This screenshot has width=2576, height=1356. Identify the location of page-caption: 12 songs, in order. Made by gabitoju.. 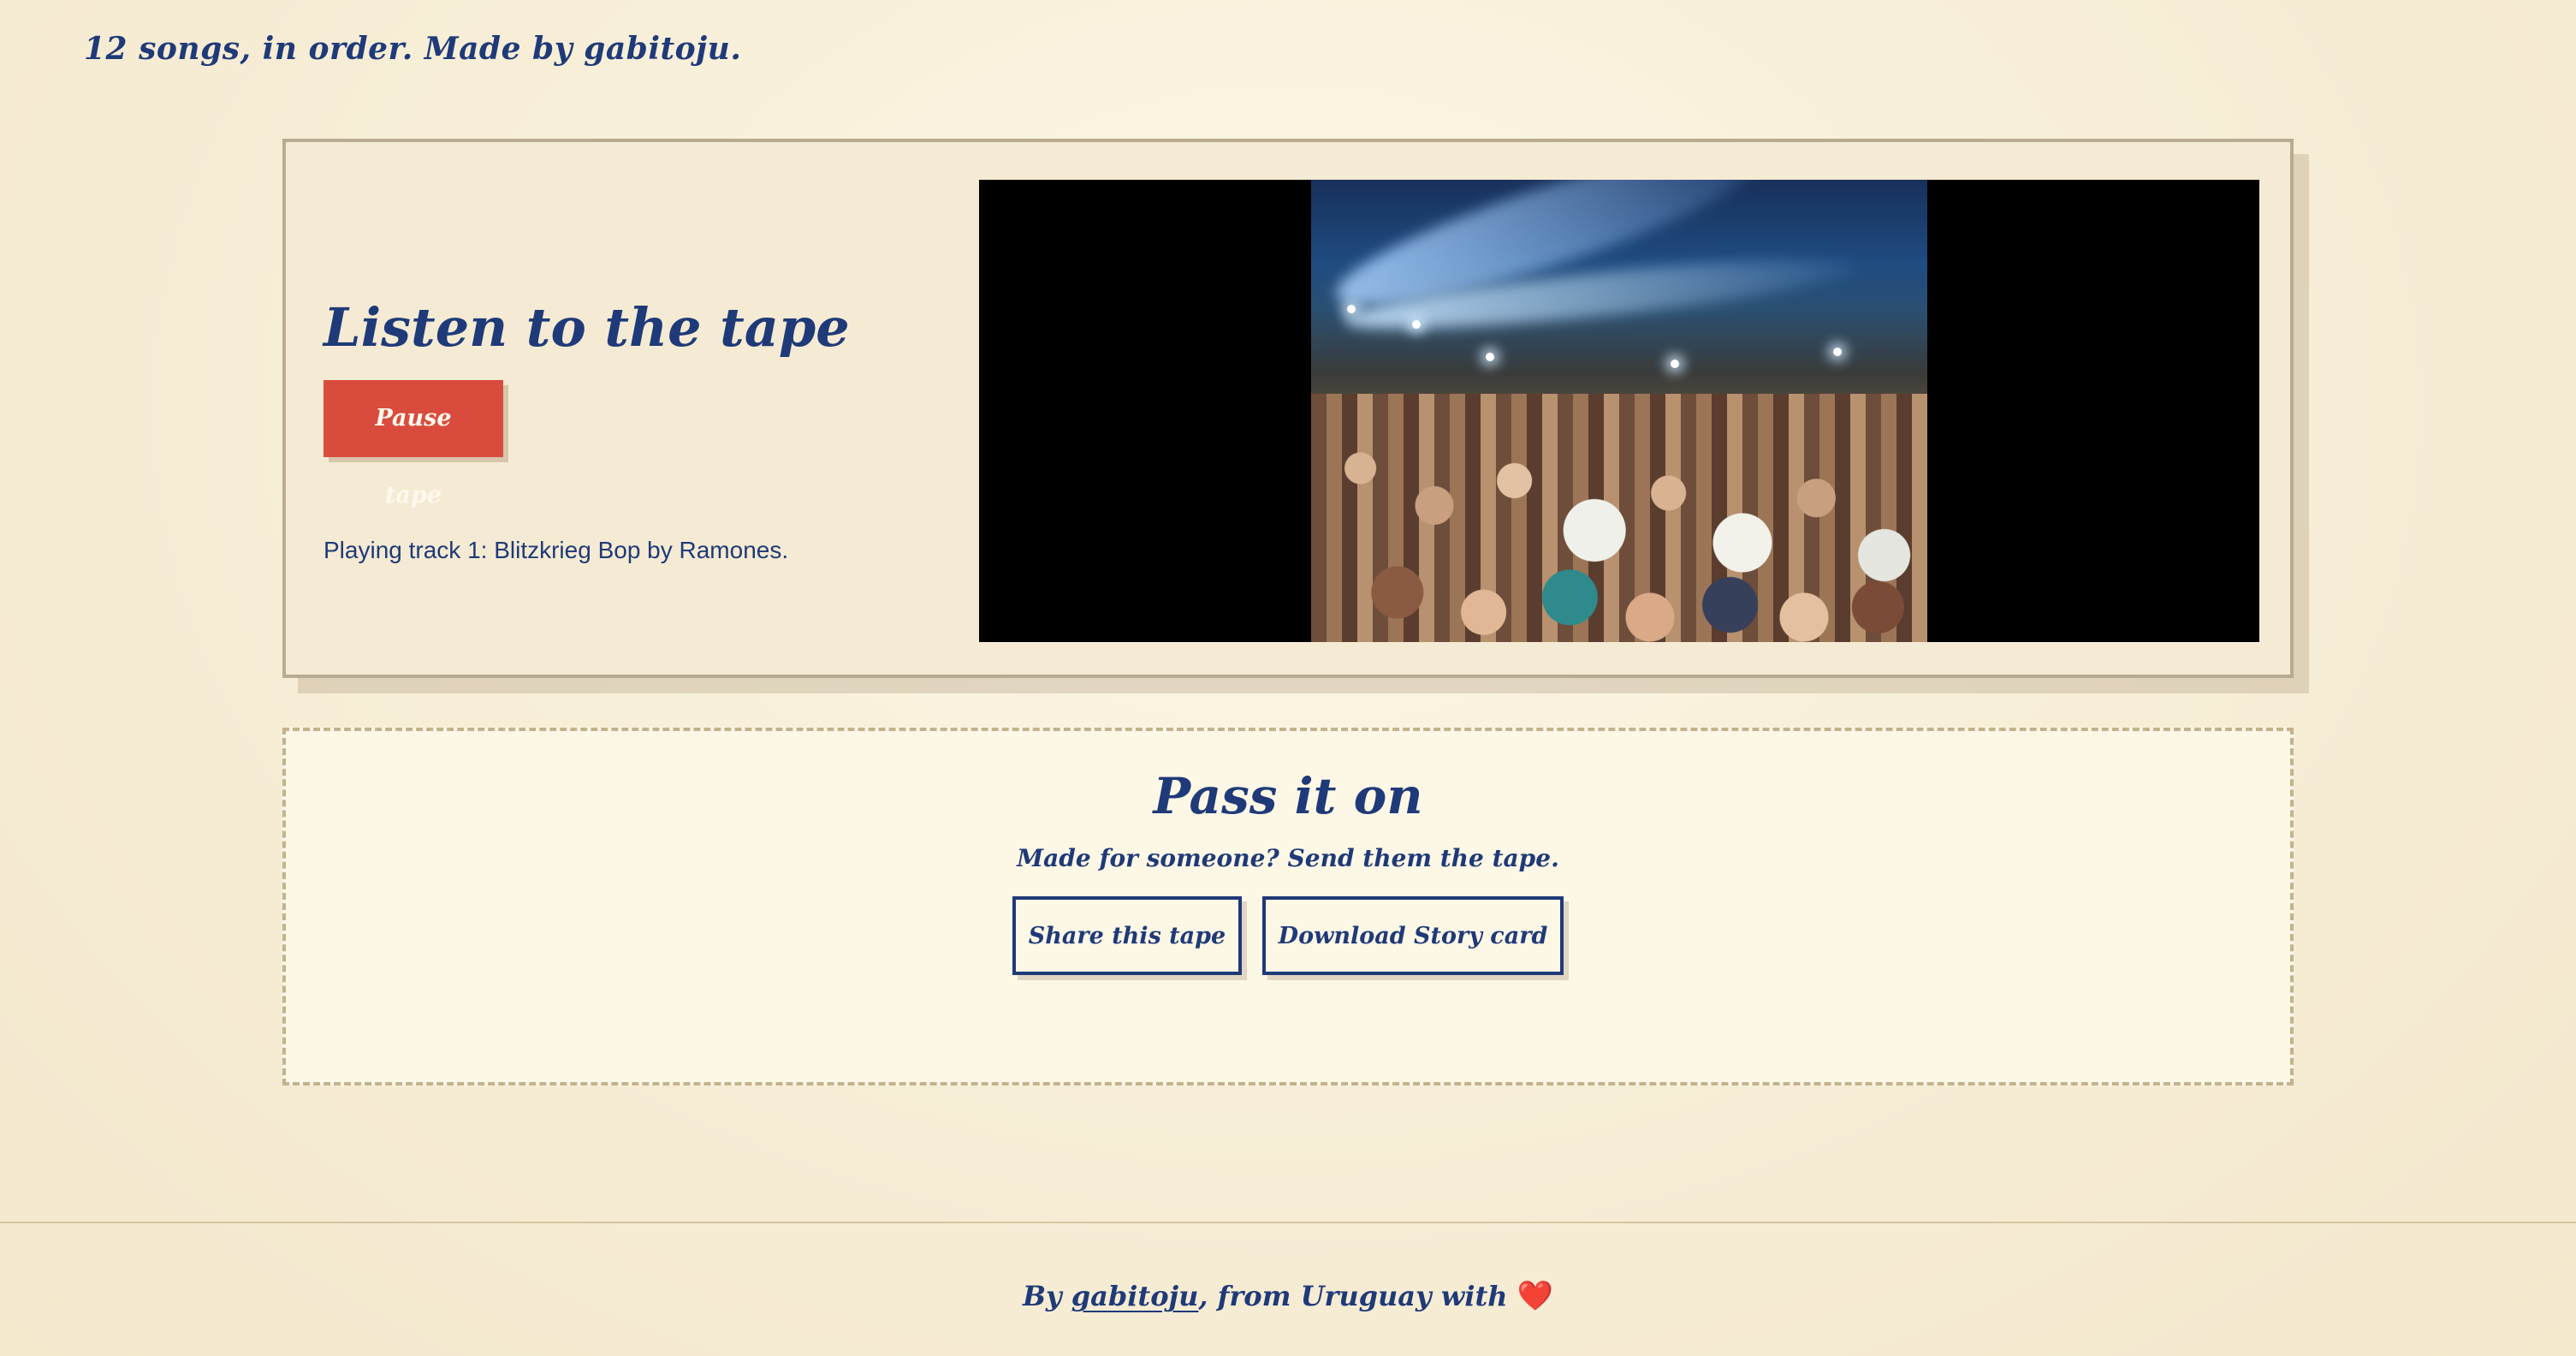
(413, 49).